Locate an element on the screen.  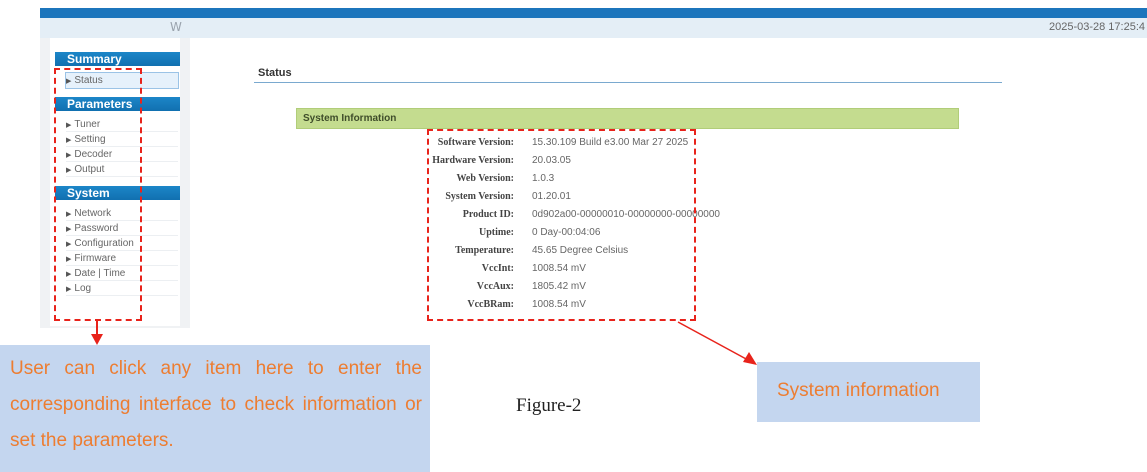
page-title: Status is located at coordinates (275, 73).